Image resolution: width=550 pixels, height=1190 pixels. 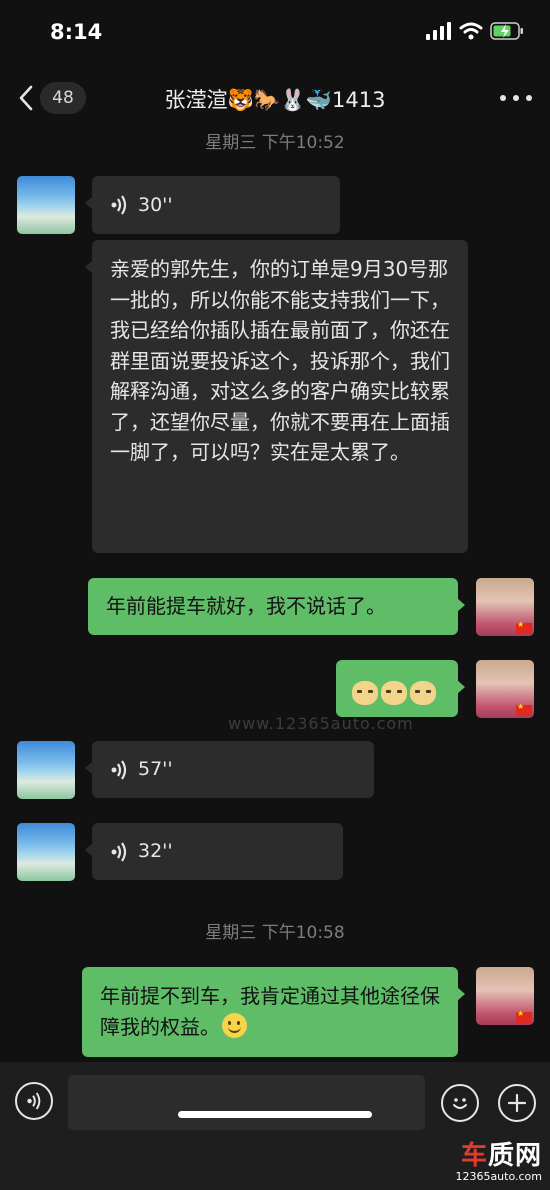 What do you see at coordinates (474, 1156) in the screenshot?
I see `watermark-brand-a: 车` at bounding box center [474, 1156].